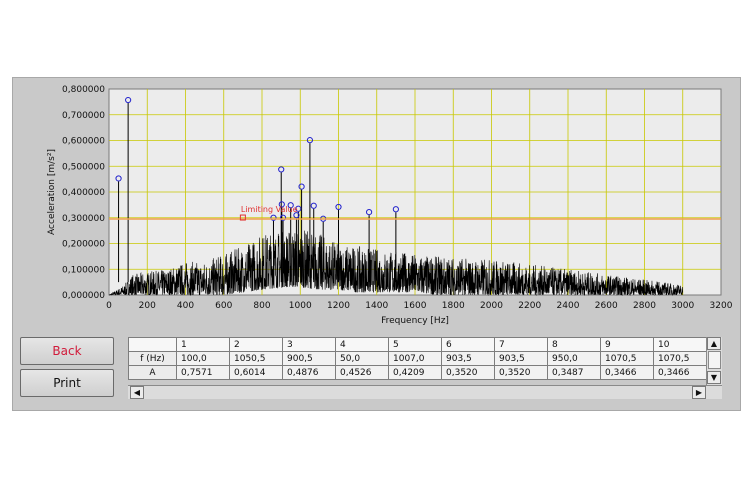 The height and width of the screenshot is (488, 755). What do you see at coordinates (83, 167) in the screenshot?
I see `y-tick-label: 0,500000` at bounding box center [83, 167].